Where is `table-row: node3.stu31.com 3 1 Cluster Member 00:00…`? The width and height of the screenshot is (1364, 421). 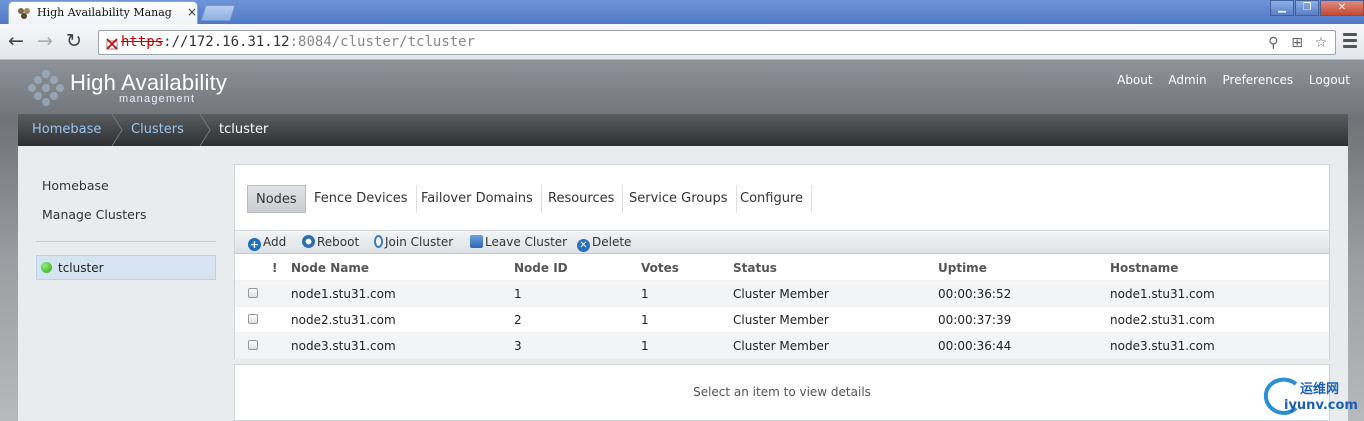 table-row: node3.stu31.com 3 1 Cluster Member 00:00… is located at coordinates (782, 346).